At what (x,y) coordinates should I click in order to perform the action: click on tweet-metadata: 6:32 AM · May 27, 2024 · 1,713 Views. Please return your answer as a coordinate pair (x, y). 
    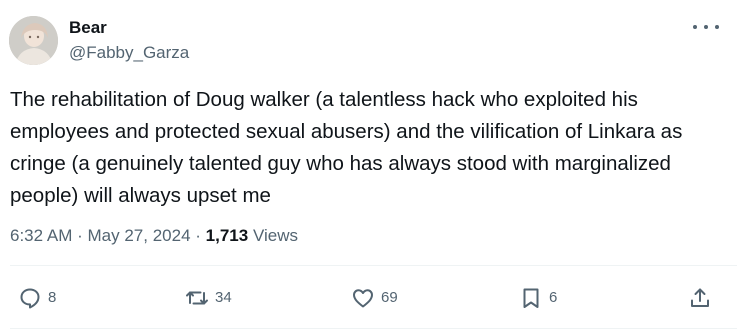
    Looking at the image, I should click on (154, 236).